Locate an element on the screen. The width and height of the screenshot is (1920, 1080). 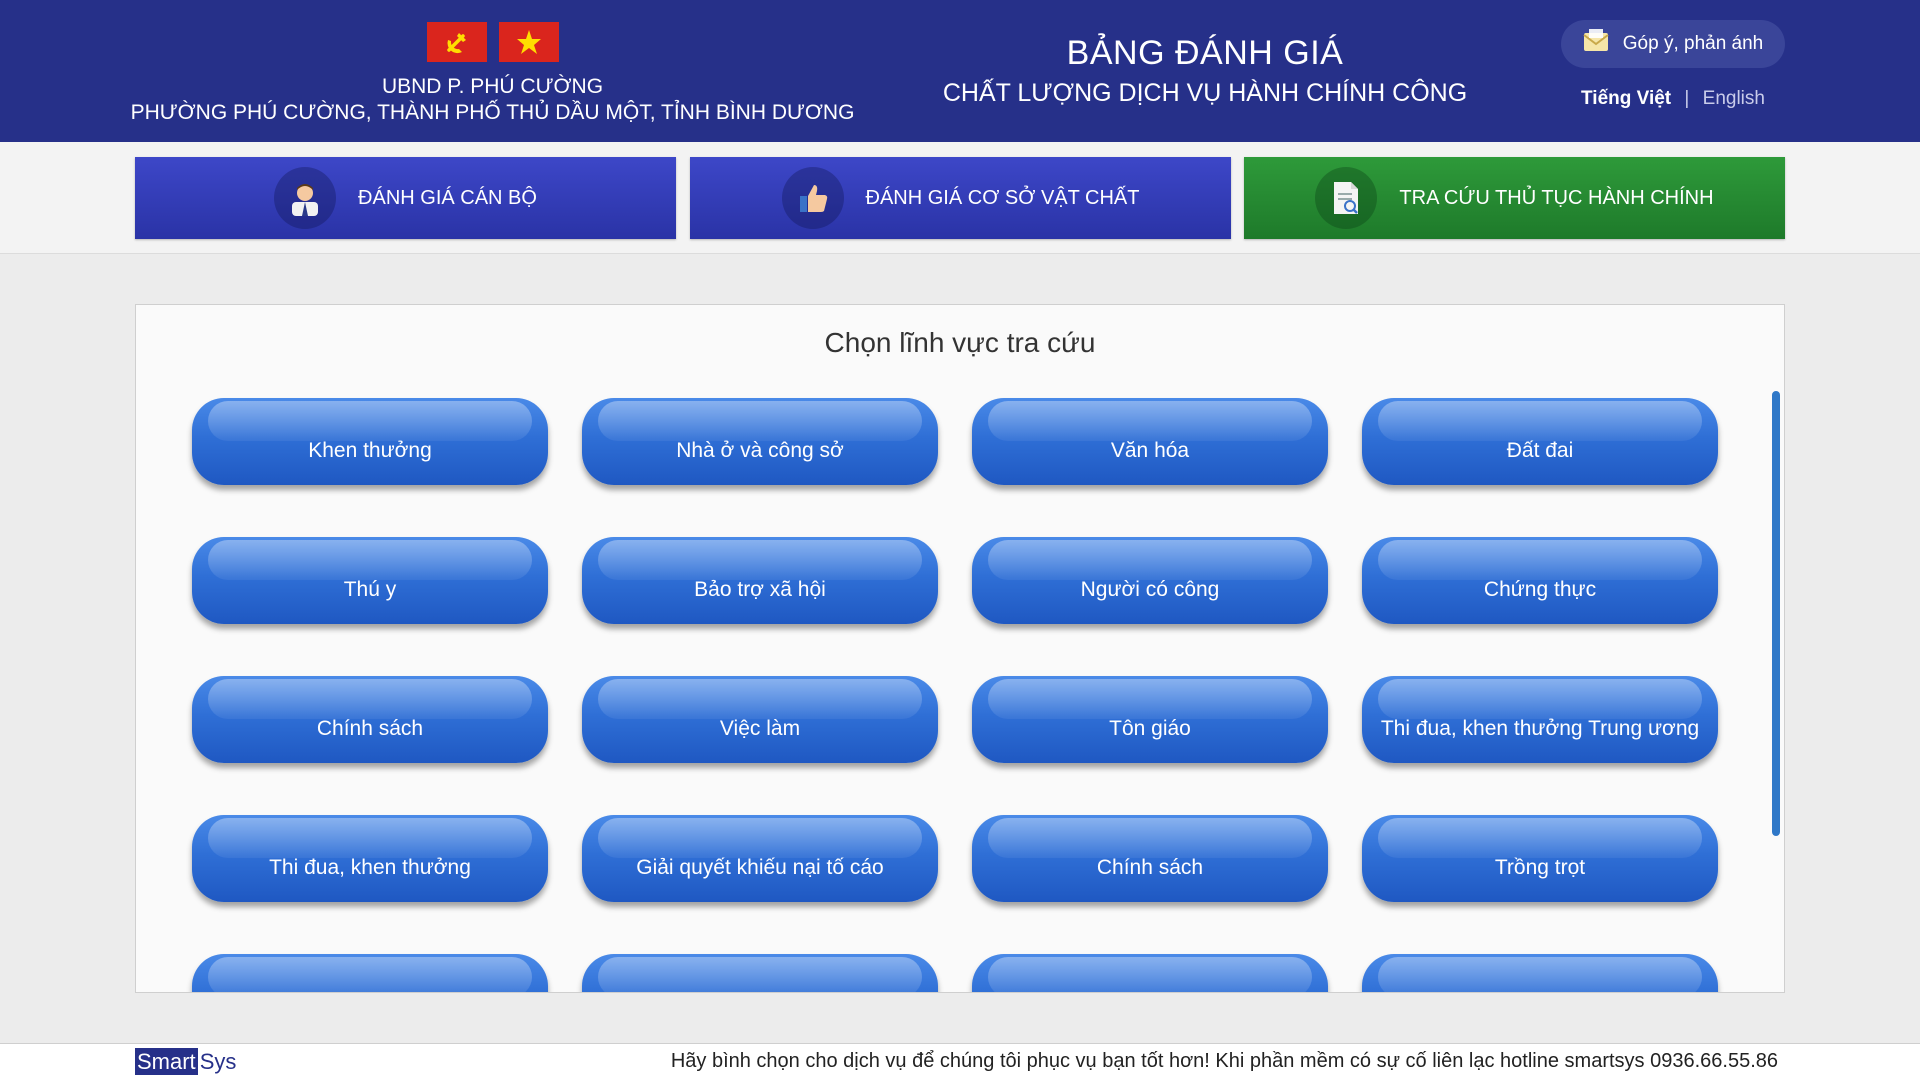
brand-part-sys: Sys is located at coordinates (218, 1061).